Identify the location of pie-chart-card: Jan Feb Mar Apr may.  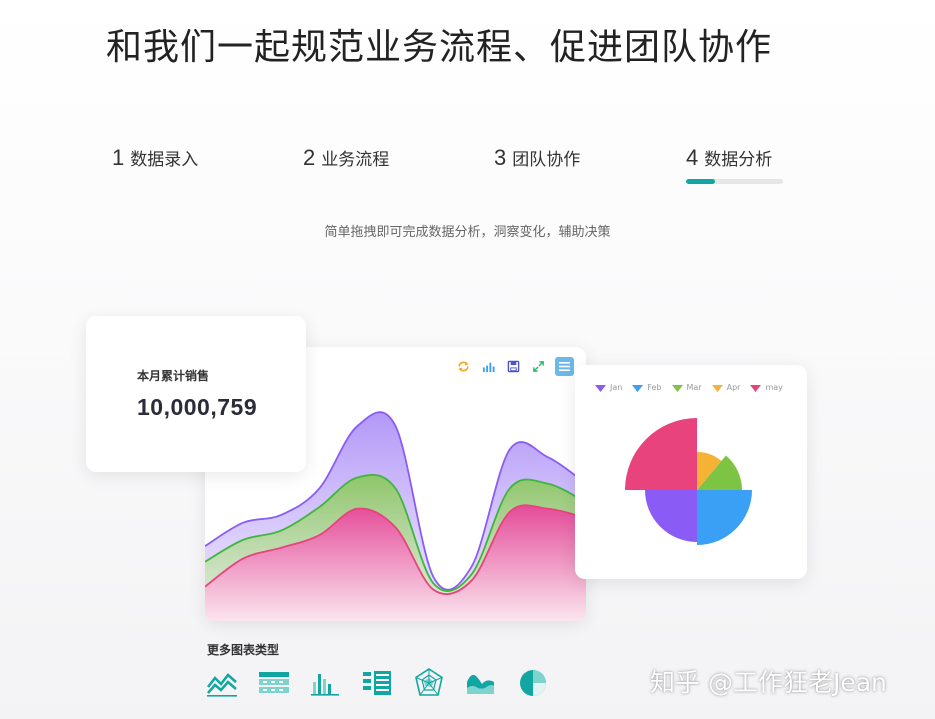
(691, 472).